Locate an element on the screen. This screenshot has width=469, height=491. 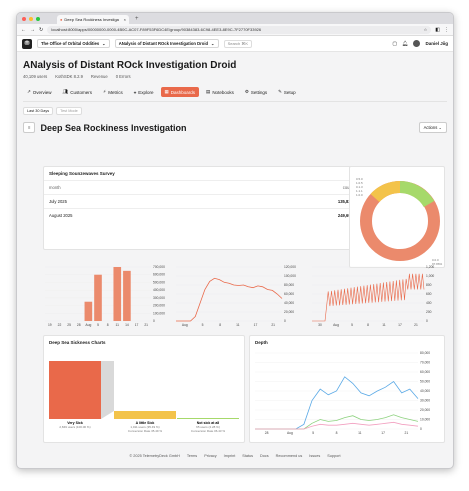
dashboard-title: Deep Sea Rockiness Investigation is located at coordinates (113, 127).